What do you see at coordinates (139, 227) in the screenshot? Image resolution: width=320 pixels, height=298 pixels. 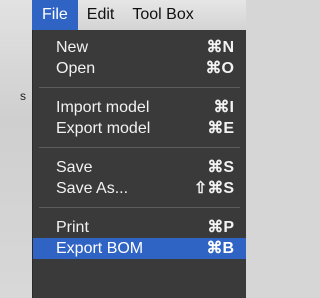 I see `menu-item-print: Print ⌘P` at bounding box center [139, 227].